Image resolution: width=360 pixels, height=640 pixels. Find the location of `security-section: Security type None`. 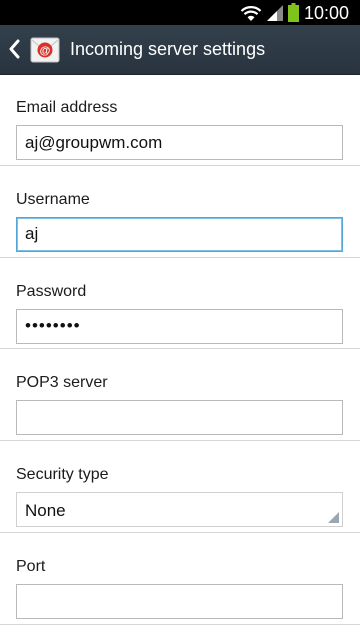

security-section: Security type None is located at coordinates (180, 487).